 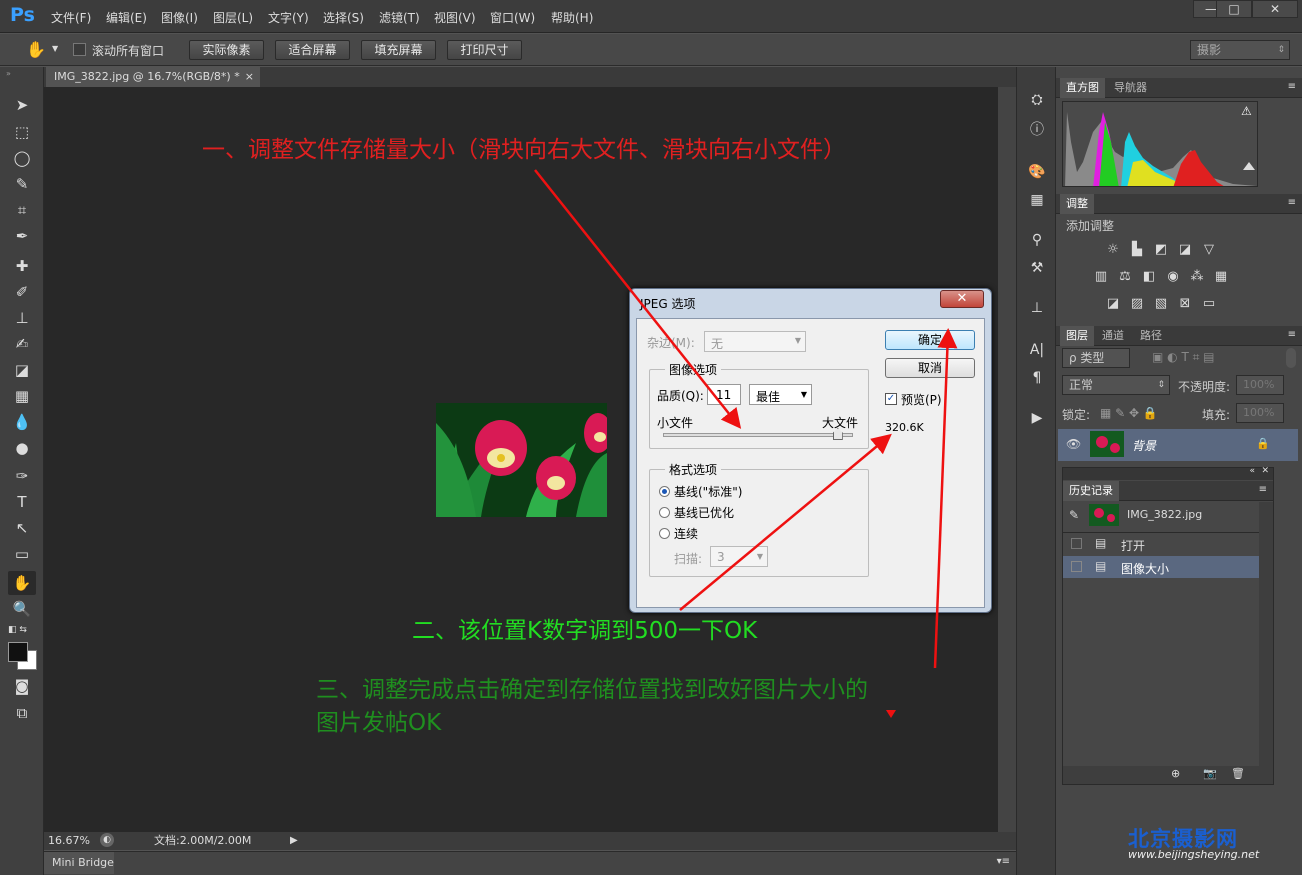 I want to click on close-window-button: ✕, so click(x=1275, y=9).